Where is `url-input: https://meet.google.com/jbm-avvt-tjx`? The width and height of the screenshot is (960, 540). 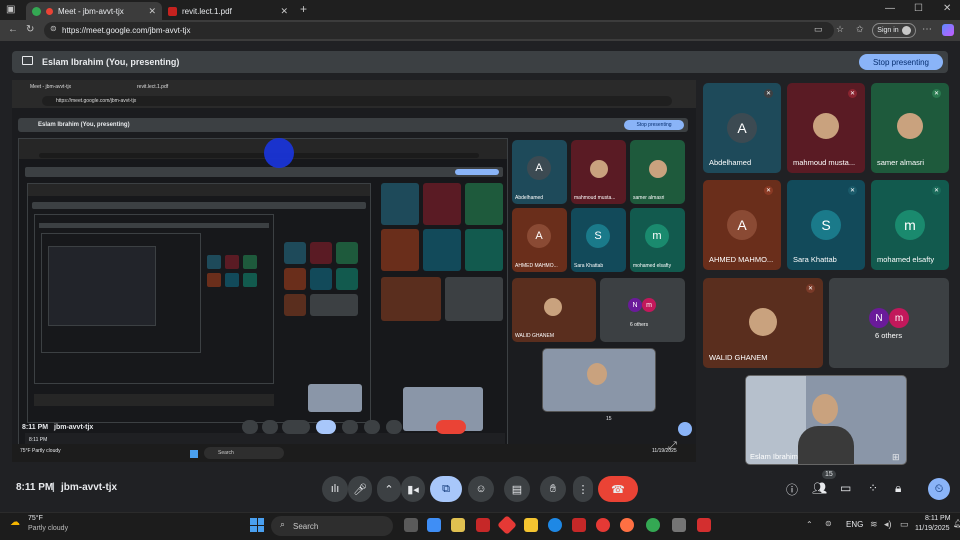
url-input: https://meet.google.com/jbm-avvt-tjx is located at coordinates (439, 30).